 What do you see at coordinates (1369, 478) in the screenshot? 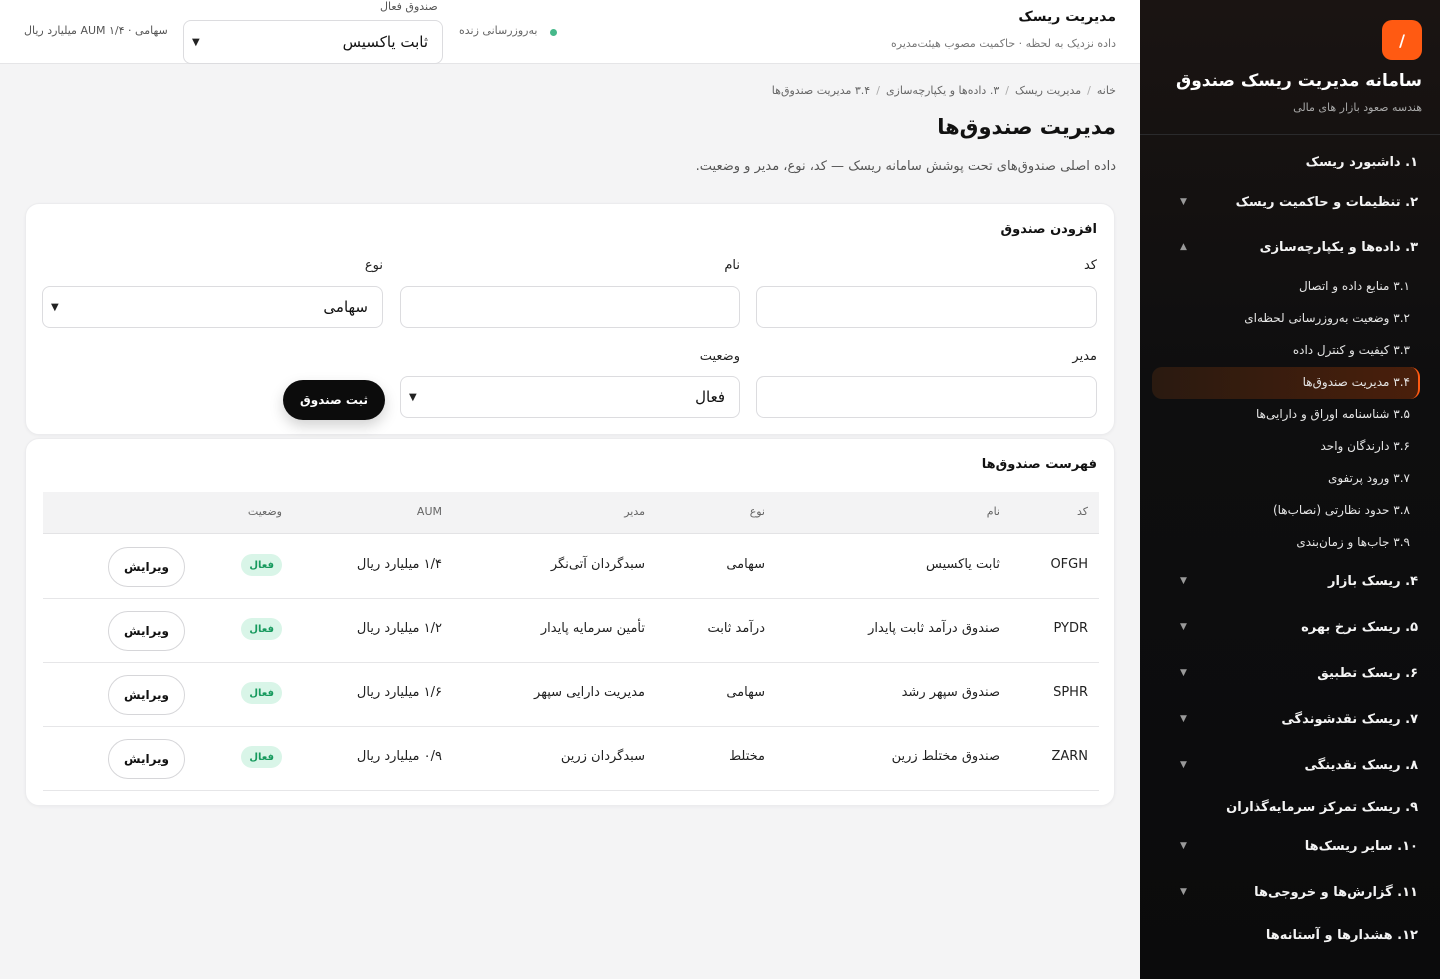
I see `sidebar-subitem-portfolio-import: ۳.۷ ورود پرتفوی` at bounding box center [1369, 478].